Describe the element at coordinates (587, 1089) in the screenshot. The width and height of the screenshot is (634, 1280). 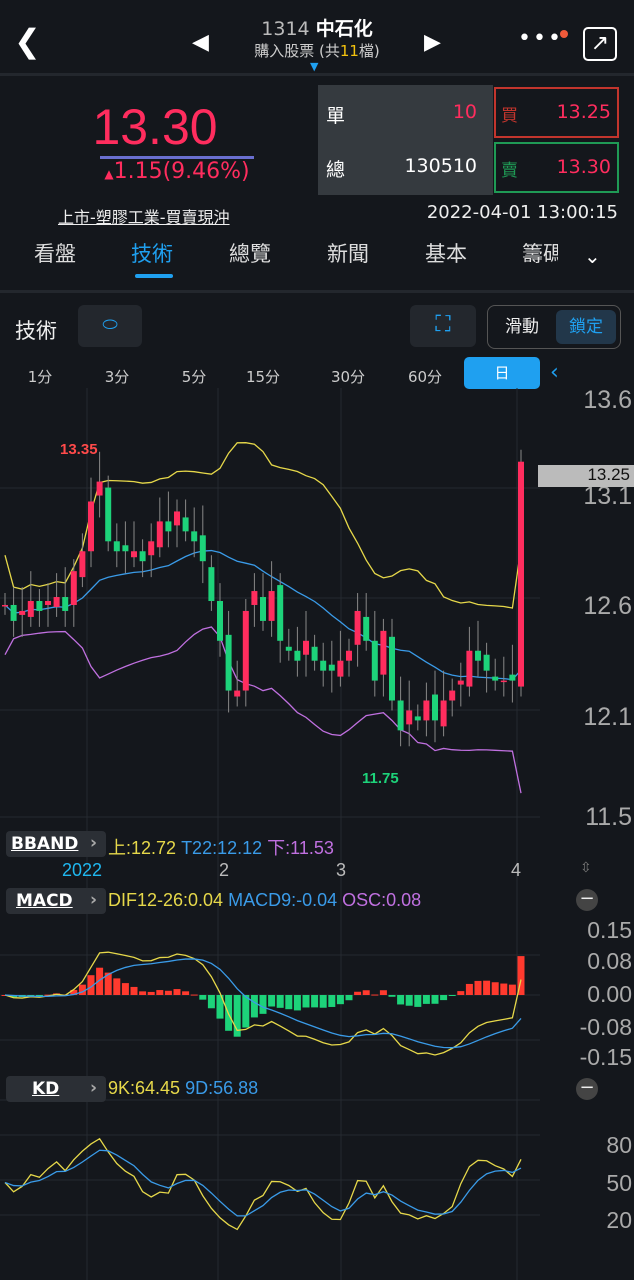
I see `remove-kd-icon: −` at that location.